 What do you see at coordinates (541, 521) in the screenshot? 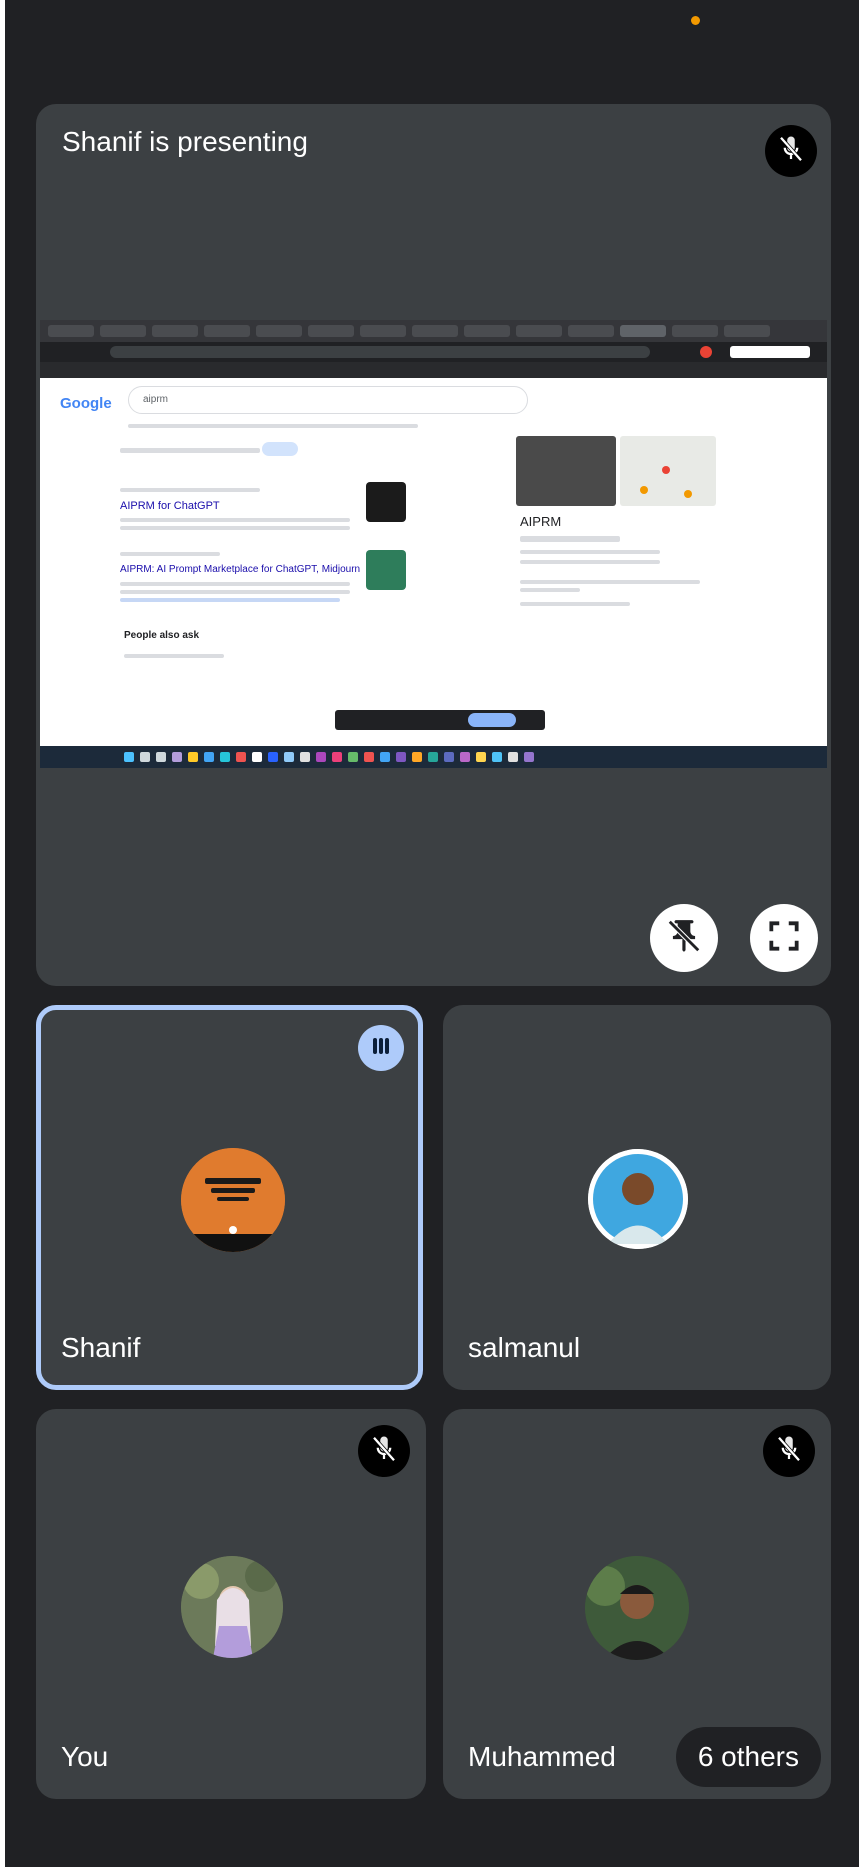
I see `knowledge-panel-title: AIPRM` at bounding box center [541, 521].